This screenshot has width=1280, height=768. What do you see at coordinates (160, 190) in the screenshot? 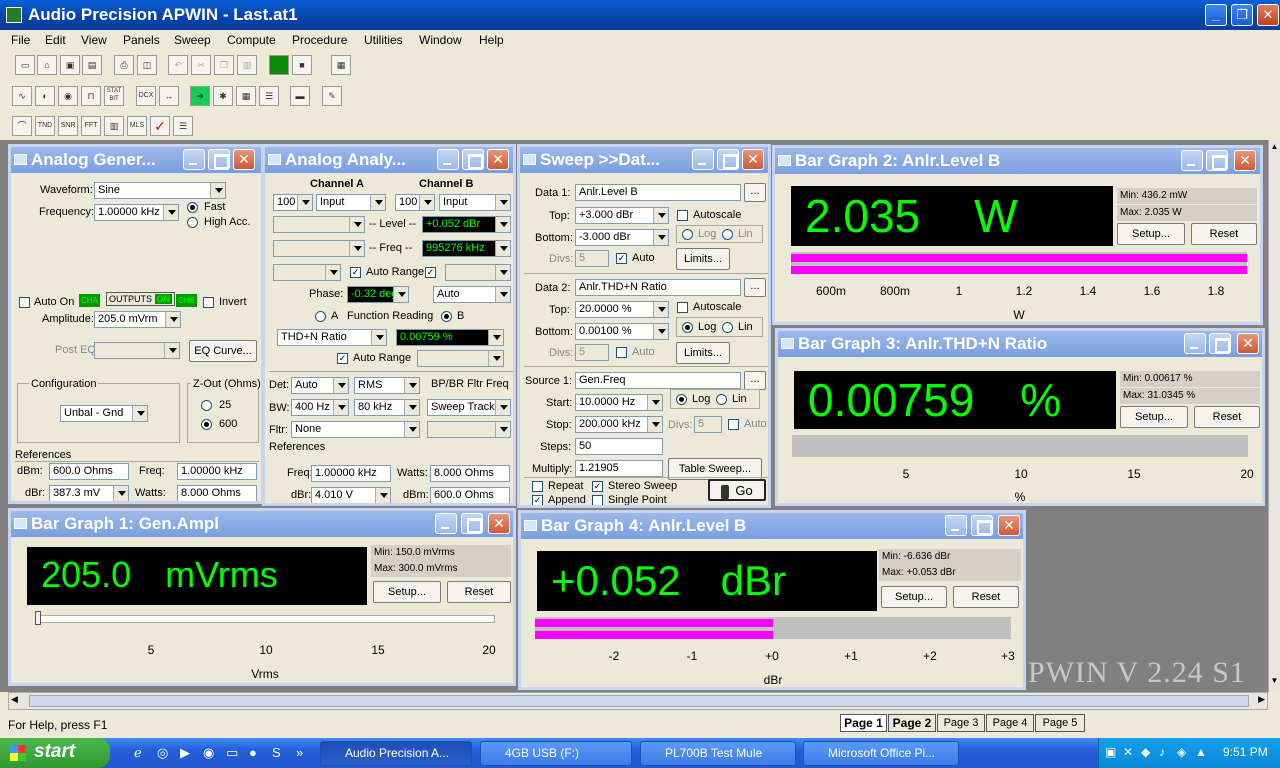
I see `waveform-select: Sine` at bounding box center [160, 190].